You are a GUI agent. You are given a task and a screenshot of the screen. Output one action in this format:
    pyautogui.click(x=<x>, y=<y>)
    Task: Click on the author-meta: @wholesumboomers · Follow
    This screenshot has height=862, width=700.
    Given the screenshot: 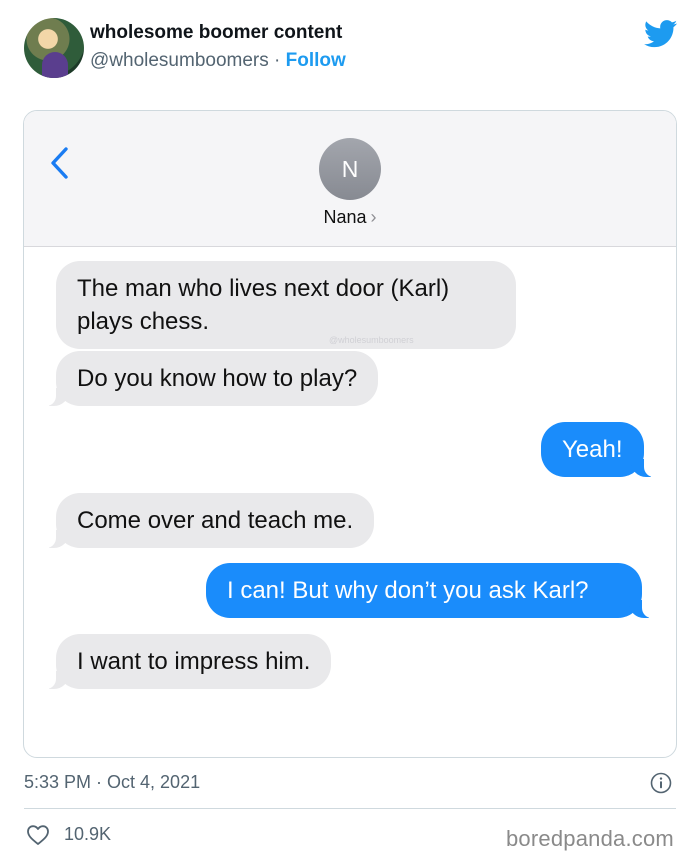 What is the action you would take?
    pyautogui.click(x=218, y=61)
    